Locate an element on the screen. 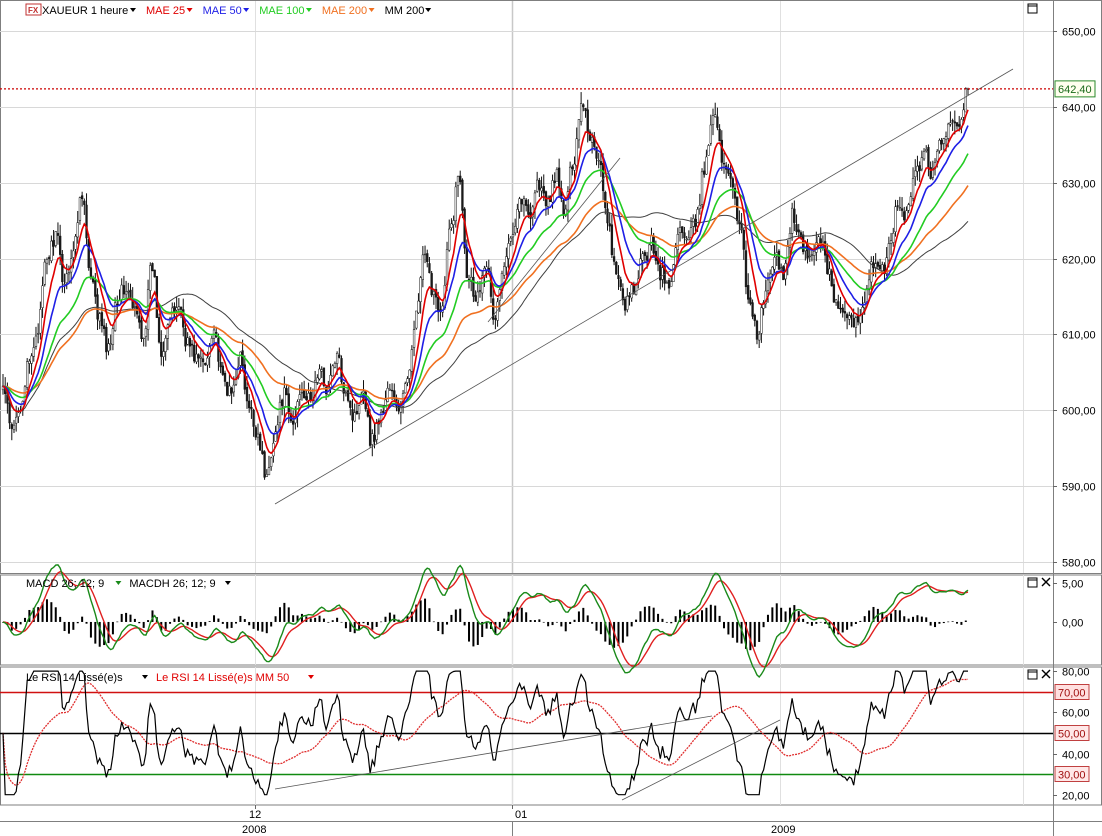 The image size is (1102, 836). price-maximize-button is located at coordinates (1032, 8).